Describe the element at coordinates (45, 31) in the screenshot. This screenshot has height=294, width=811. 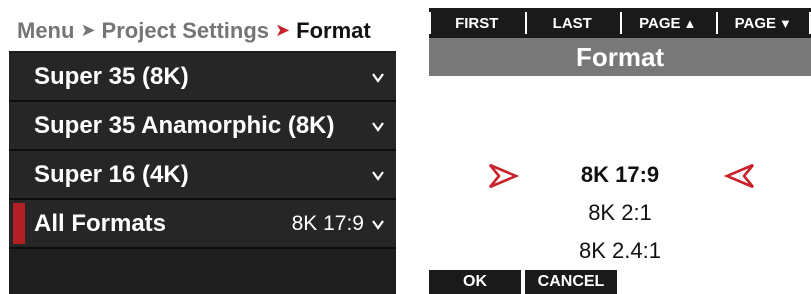
I see `breadcrumb-menu: Menu` at that location.